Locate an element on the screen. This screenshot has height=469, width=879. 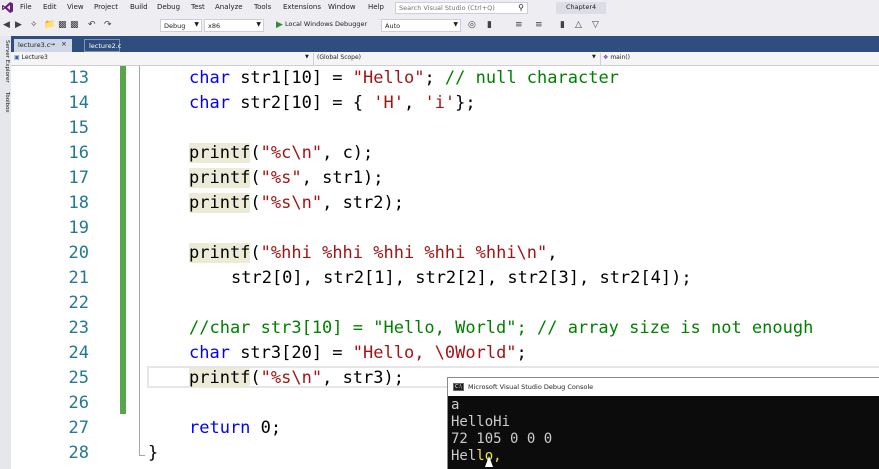
line-number: 22 is located at coordinates (78, 303).